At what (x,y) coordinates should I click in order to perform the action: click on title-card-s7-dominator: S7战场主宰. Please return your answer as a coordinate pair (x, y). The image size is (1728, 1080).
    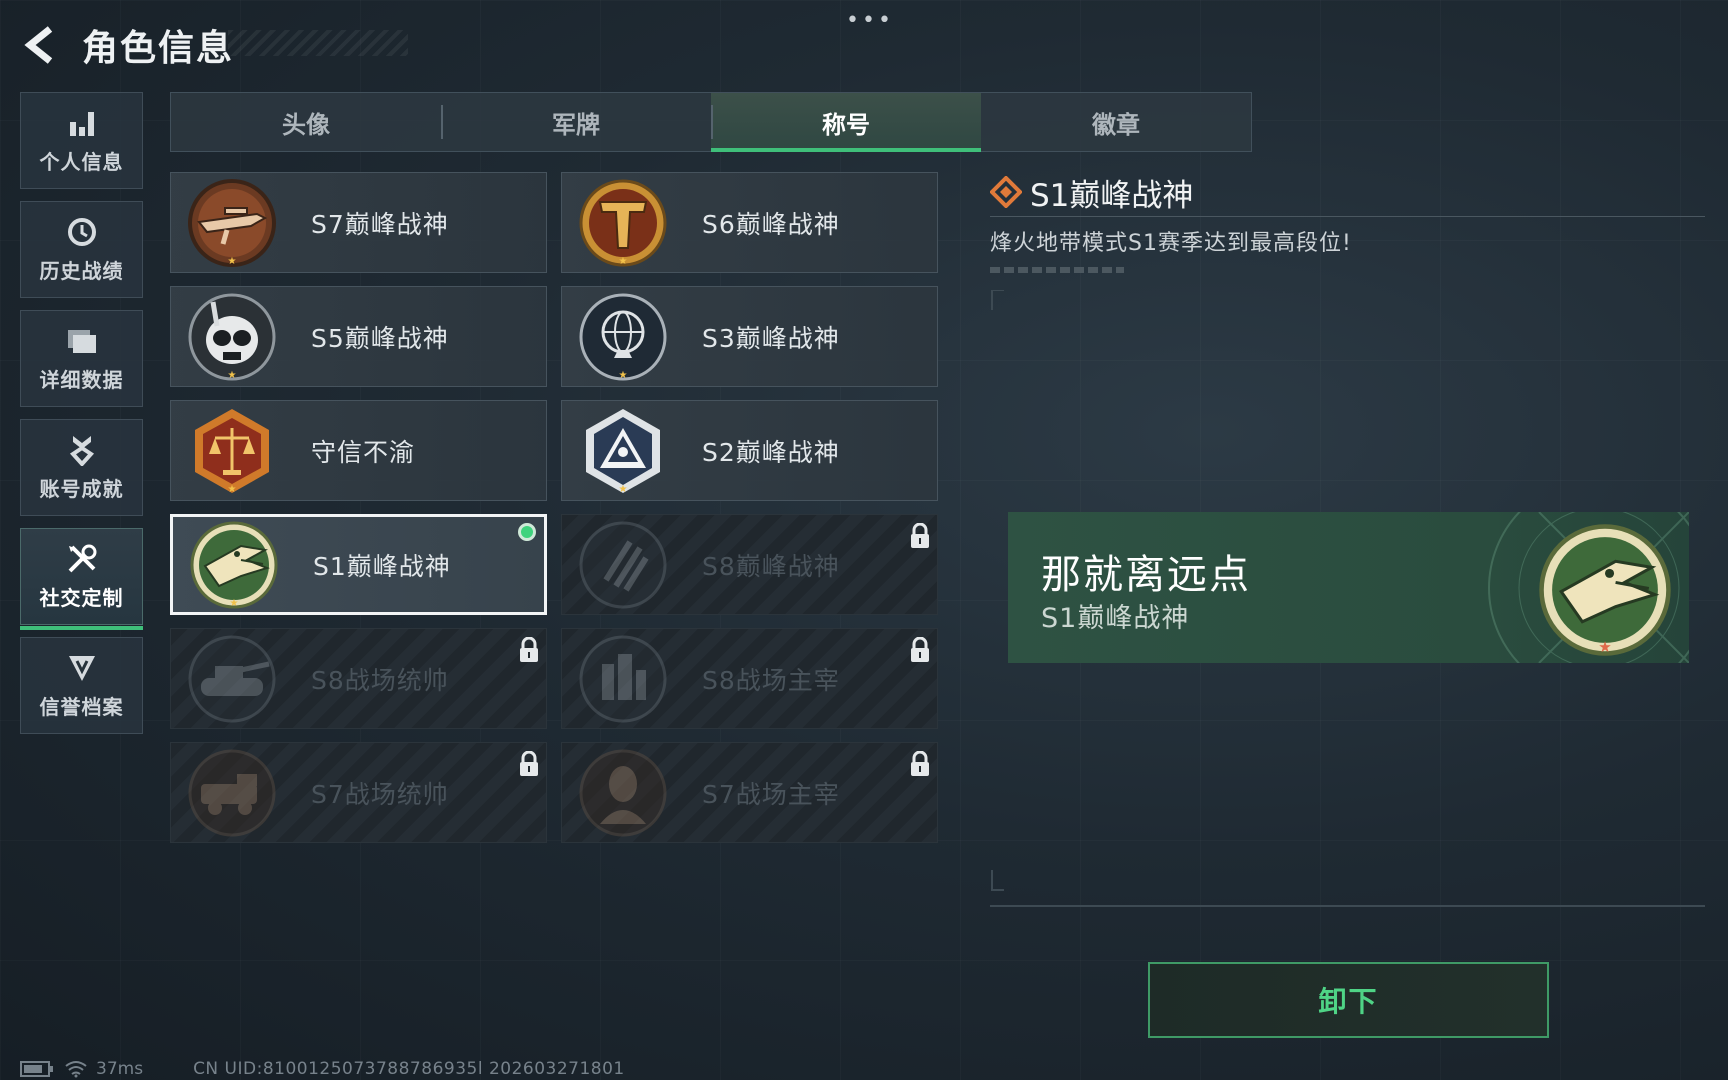
    Looking at the image, I should click on (749, 792).